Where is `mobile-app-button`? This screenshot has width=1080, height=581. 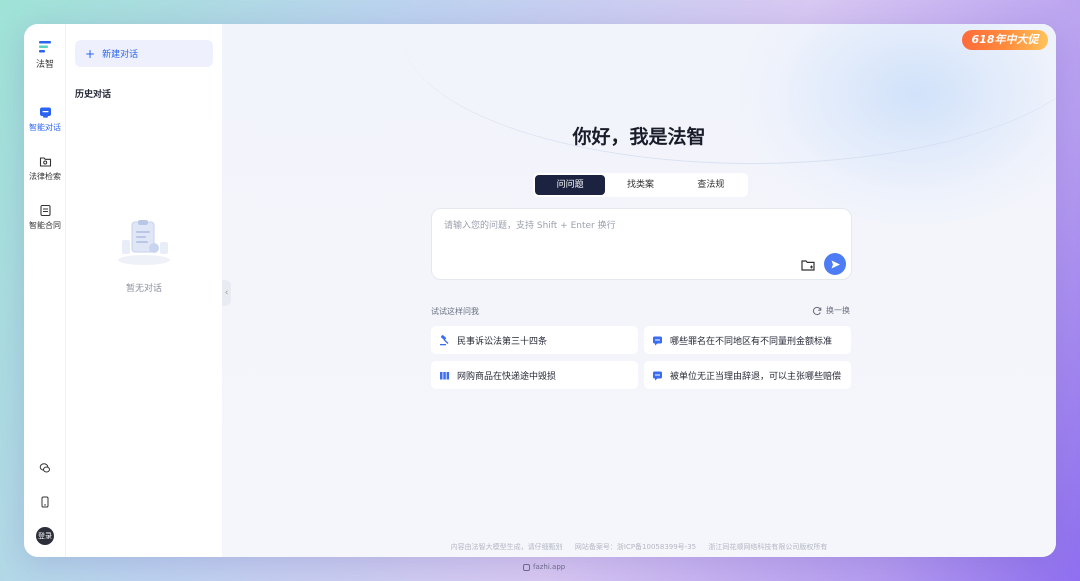
mobile-app-button is located at coordinates (45, 502).